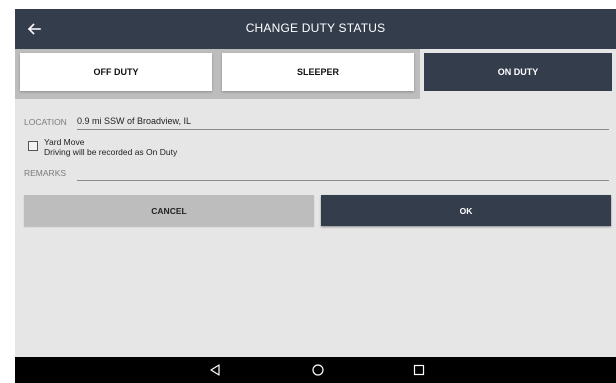 This screenshot has height=383, width=616. What do you see at coordinates (466, 210) in the screenshot?
I see `ok-button: OK` at bounding box center [466, 210].